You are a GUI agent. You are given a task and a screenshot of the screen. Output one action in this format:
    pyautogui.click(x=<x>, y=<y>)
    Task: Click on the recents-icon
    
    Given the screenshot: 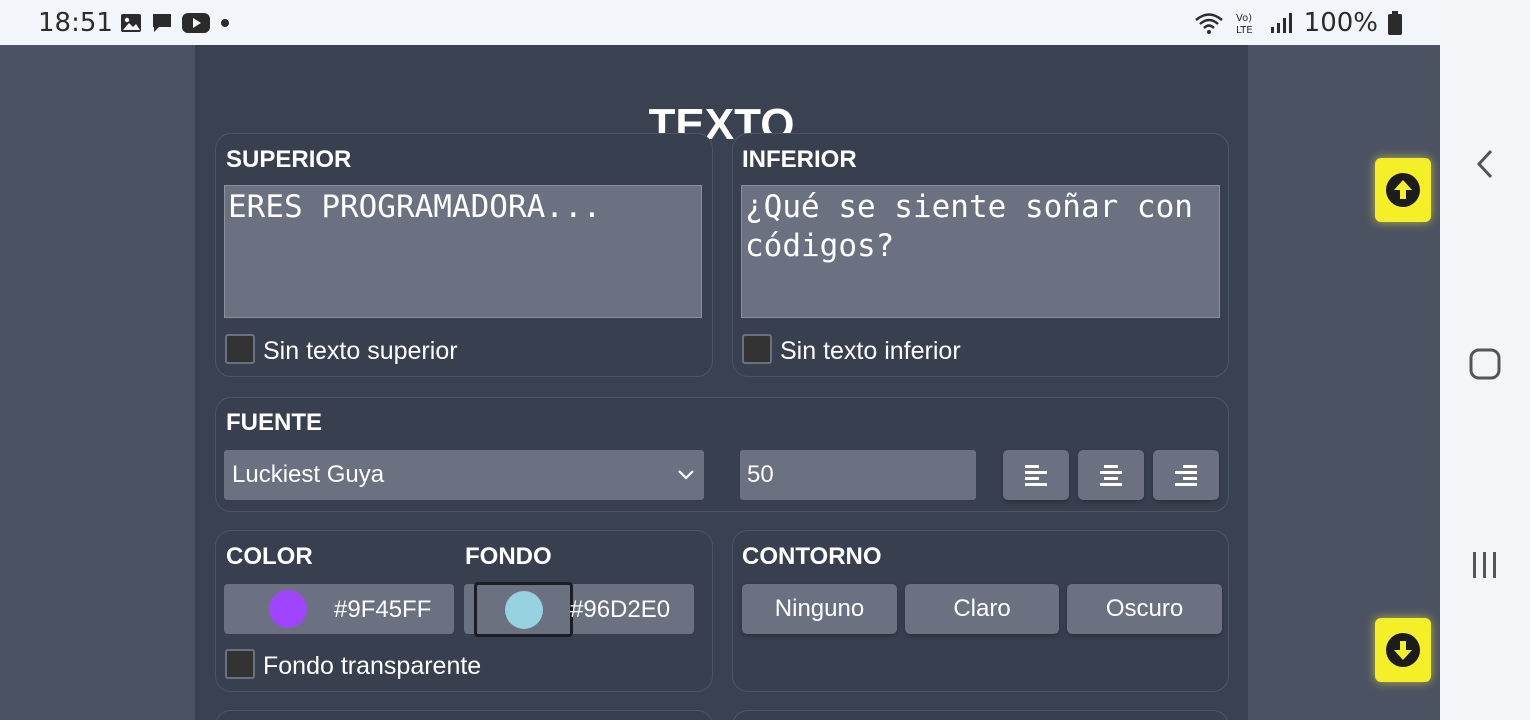 What is the action you would take?
    pyautogui.click(x=1484, y=565)
    